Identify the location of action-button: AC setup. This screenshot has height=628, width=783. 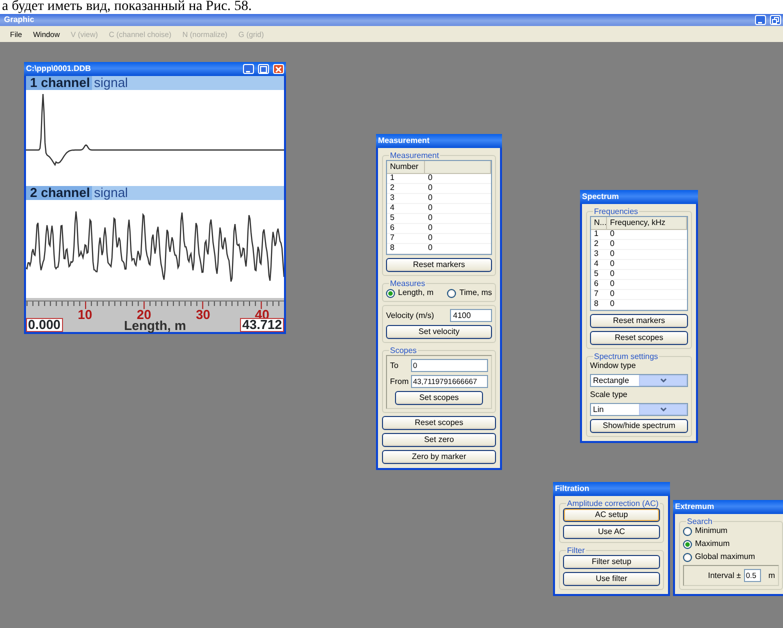
(611, 515).